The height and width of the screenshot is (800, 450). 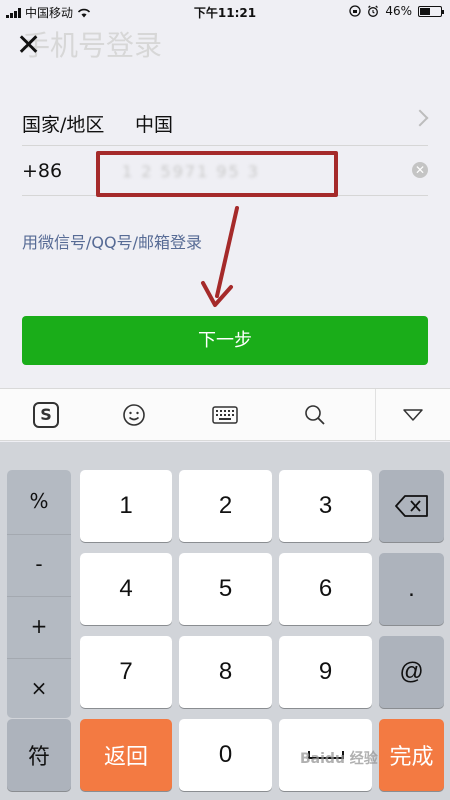 I want to click on sogou-logo-icon: S, so click(x=46, y=415).